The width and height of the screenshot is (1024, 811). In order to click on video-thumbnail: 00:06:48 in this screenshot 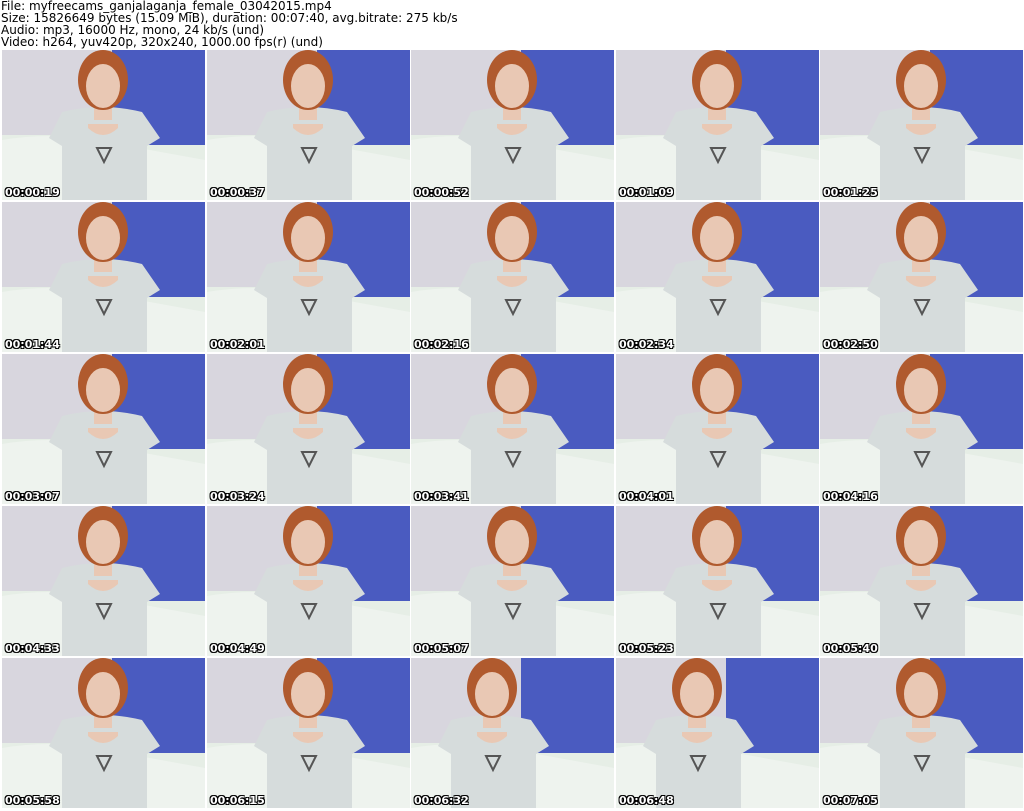, I will do `click(717, 733)`.